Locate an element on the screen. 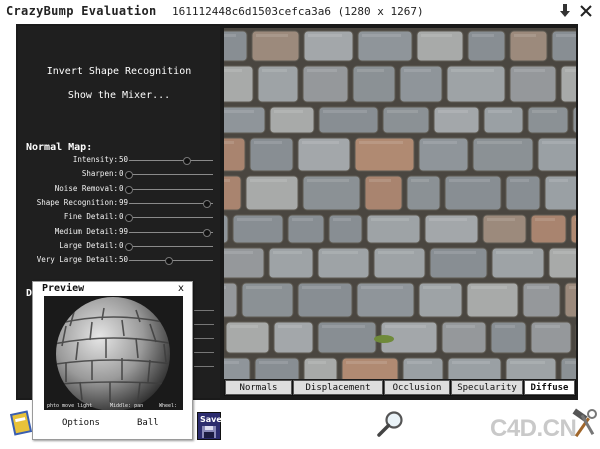 The width and height of the screenshot is (600, 449). invert-shape-recognition-button: Invert Shape Recognition is located at coordinates (119, 71).